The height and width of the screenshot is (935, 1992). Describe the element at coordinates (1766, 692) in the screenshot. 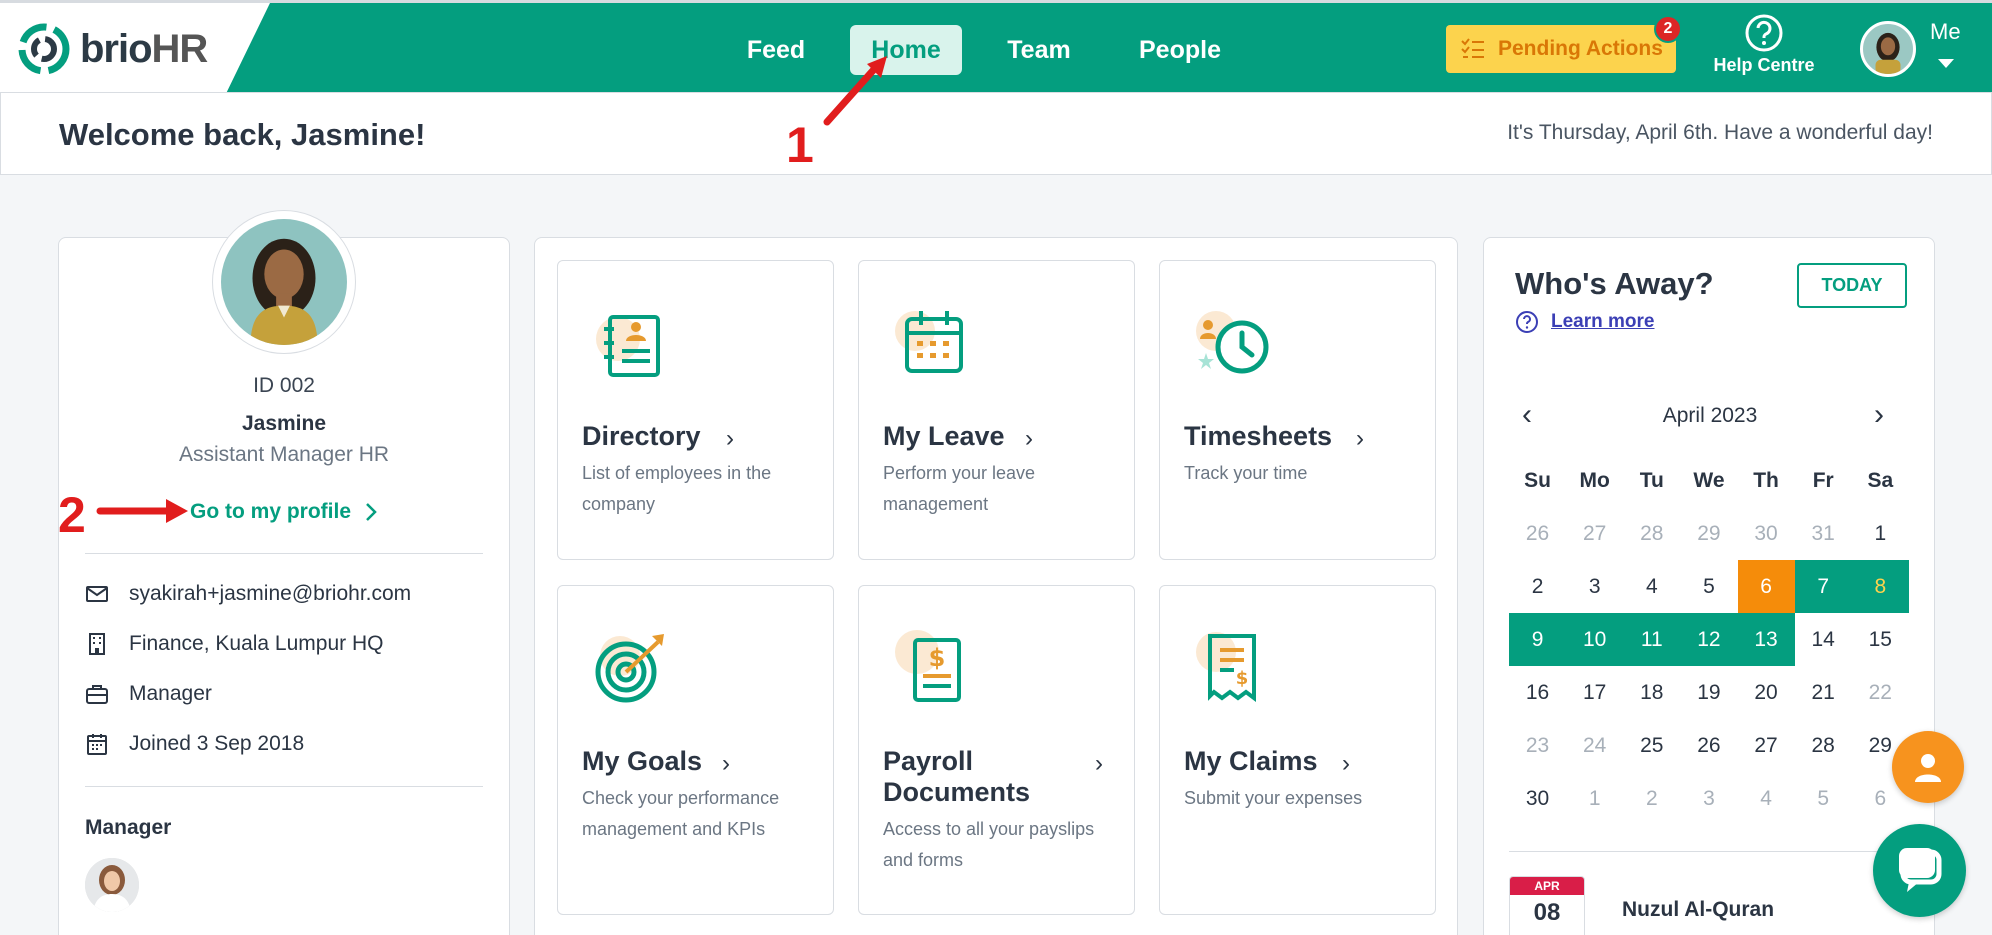

I see `calendar-day: 20` at that location.